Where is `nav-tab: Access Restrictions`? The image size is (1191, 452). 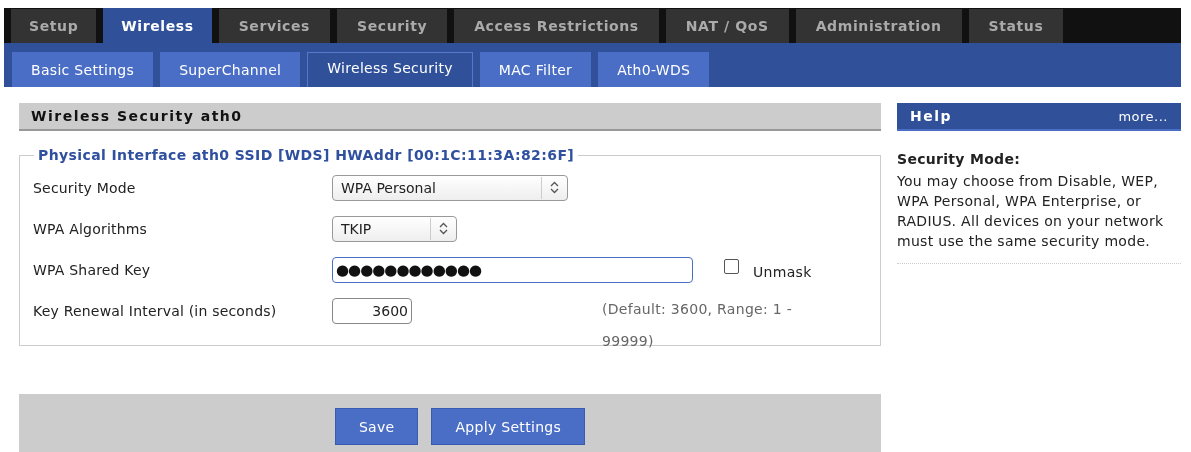 nav-tab: Access Restrictions is located at coordinates (556, 26).